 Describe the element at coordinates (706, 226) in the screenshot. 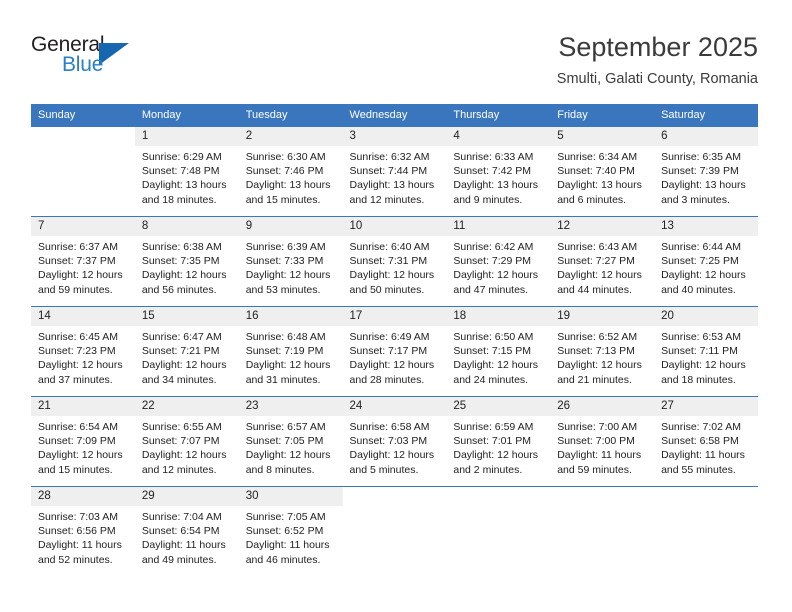

I see `day-number: 13` at that location.